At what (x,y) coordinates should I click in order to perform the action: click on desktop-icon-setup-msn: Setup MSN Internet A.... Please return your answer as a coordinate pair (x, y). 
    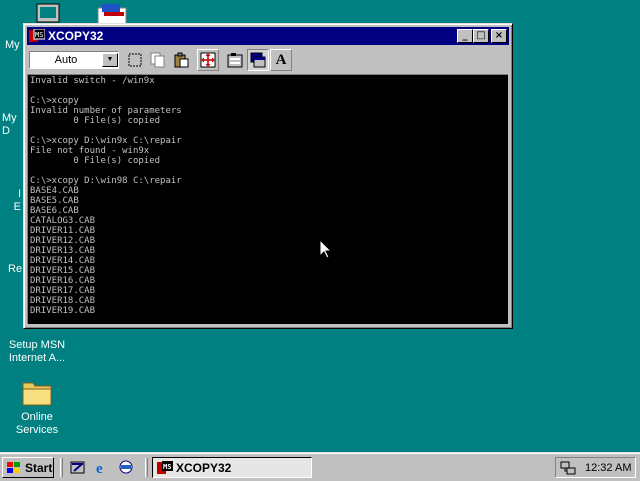
    Looking at the image, I should click on (37, 352).